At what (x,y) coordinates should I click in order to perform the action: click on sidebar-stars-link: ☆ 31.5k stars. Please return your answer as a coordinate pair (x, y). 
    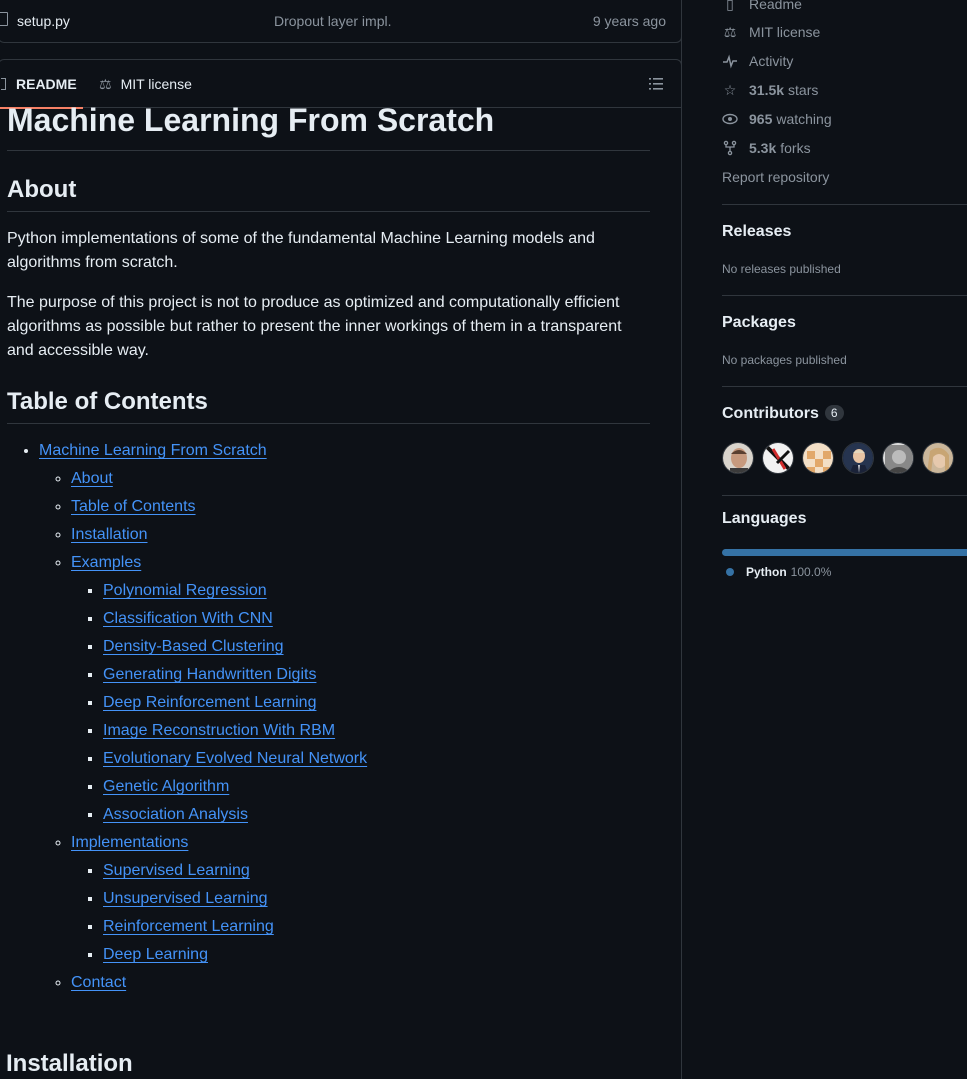
    Looking at the image, I should click on (770, 90).